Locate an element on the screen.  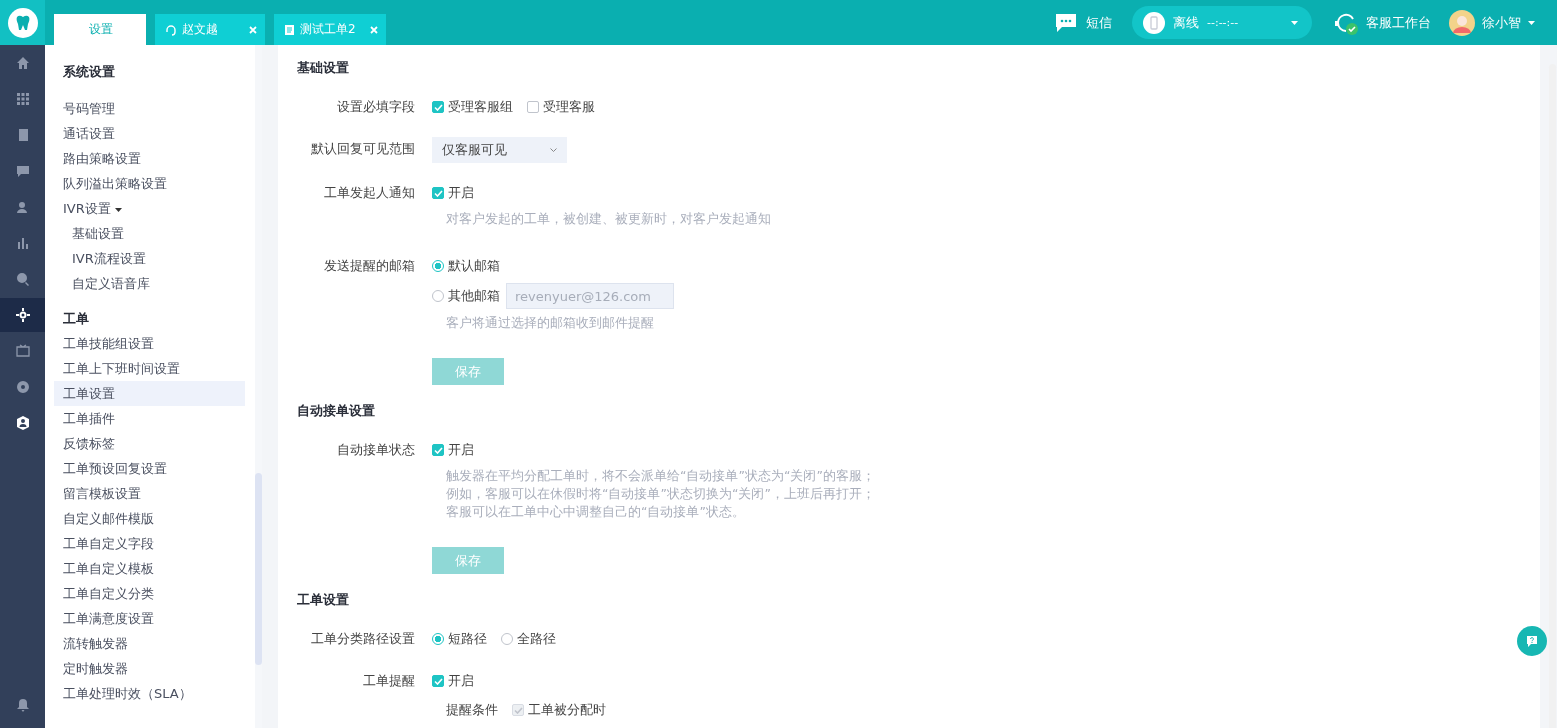
sidebar-item: 工单处理时效（SLA） is located at coordinates (149, 693).